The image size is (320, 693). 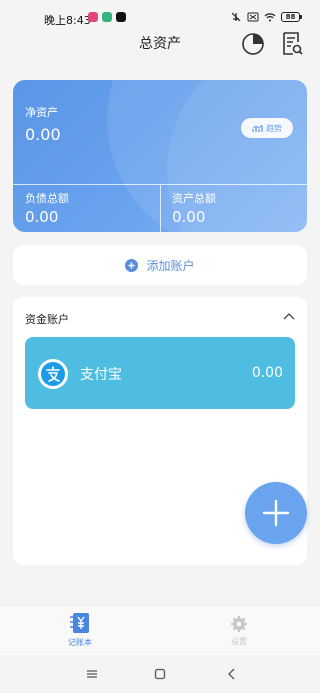 I want to click on tab-ledger: 记账本, so click(x=80, y=633).